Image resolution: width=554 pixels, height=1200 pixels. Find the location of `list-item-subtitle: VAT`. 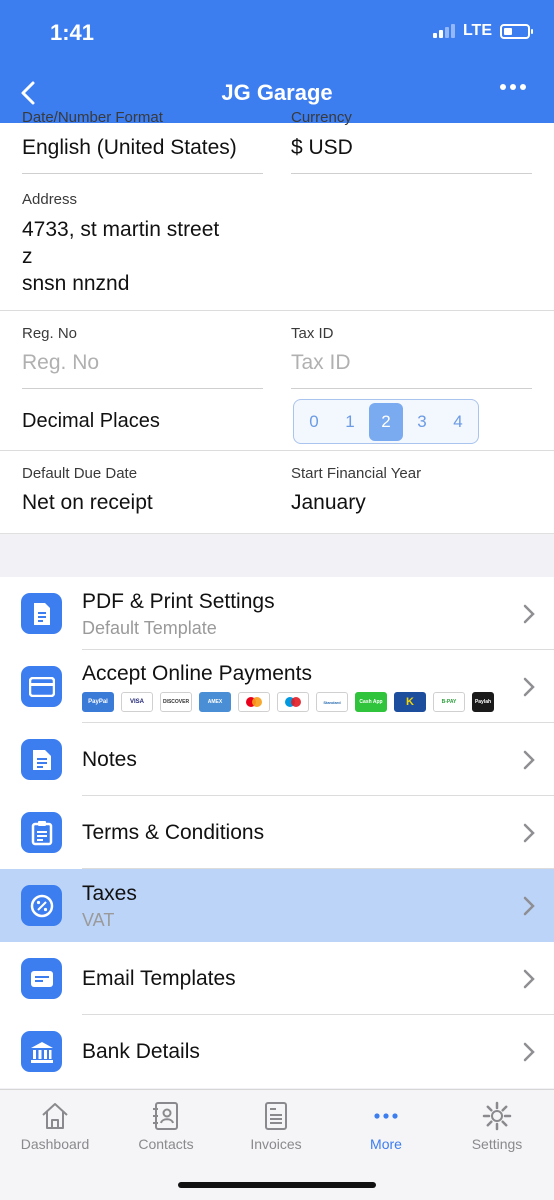

list-item-subtitle: VAT is located at coordinates (98, 920).